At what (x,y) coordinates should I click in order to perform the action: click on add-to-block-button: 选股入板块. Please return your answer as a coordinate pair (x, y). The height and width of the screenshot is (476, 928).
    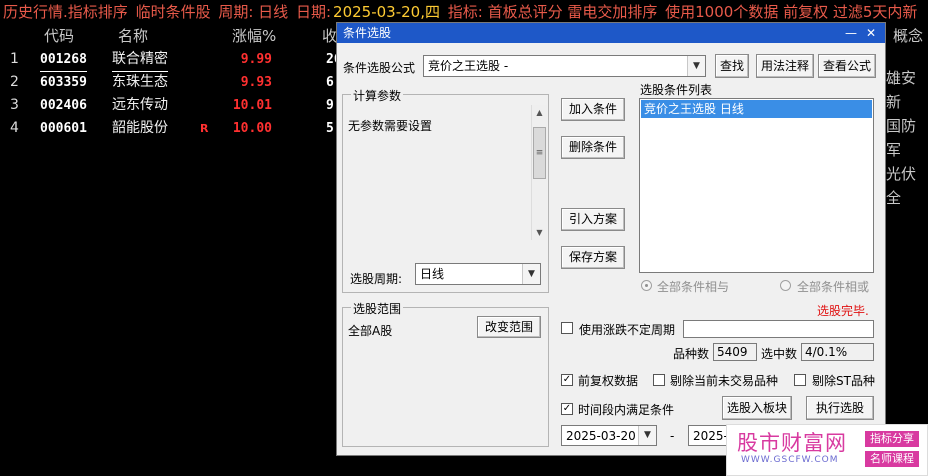
    Looking at the image, I should click on (757, 408).